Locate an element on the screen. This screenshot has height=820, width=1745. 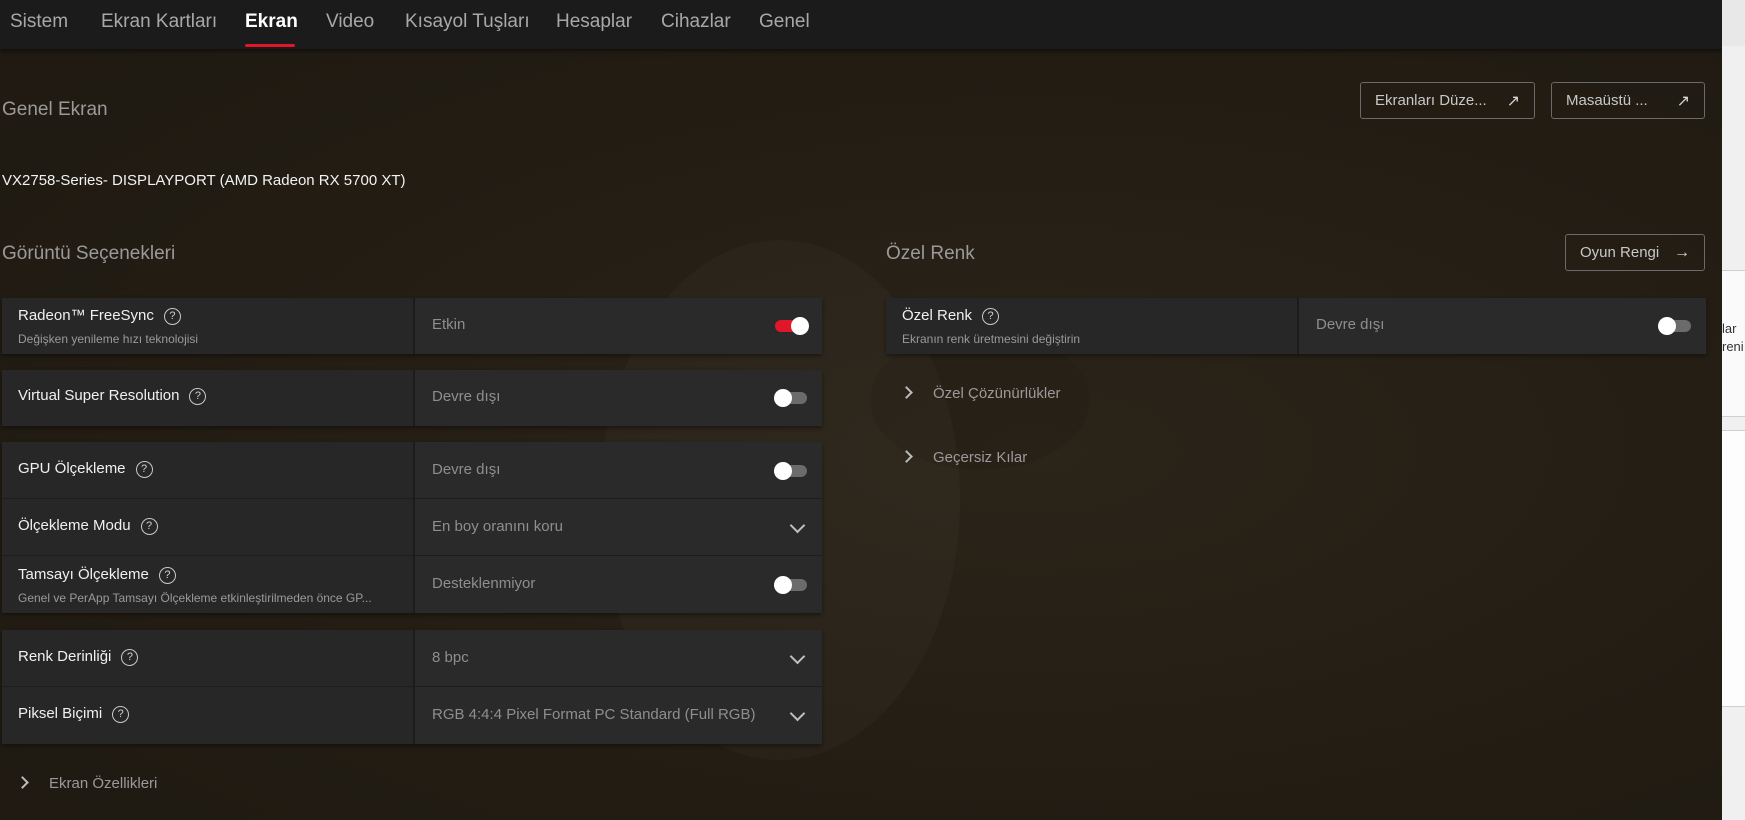
custom-resolutions-expander: Özel Çözünürlükler is located at coordinates (980, 393).